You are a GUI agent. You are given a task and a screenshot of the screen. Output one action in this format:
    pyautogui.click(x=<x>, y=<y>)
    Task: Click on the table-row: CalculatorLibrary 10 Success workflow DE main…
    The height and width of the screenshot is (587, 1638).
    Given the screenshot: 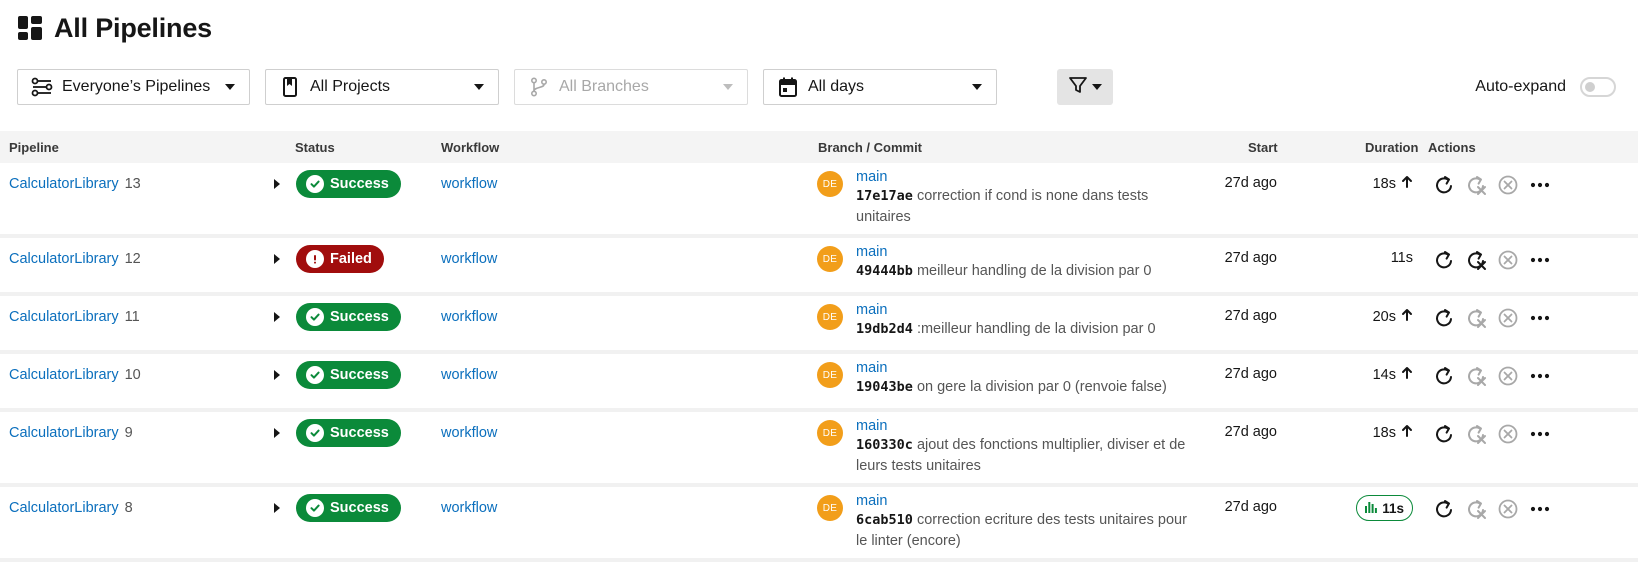 What is the action you would take?
    pyautogui.click(x=819, y=383)
    